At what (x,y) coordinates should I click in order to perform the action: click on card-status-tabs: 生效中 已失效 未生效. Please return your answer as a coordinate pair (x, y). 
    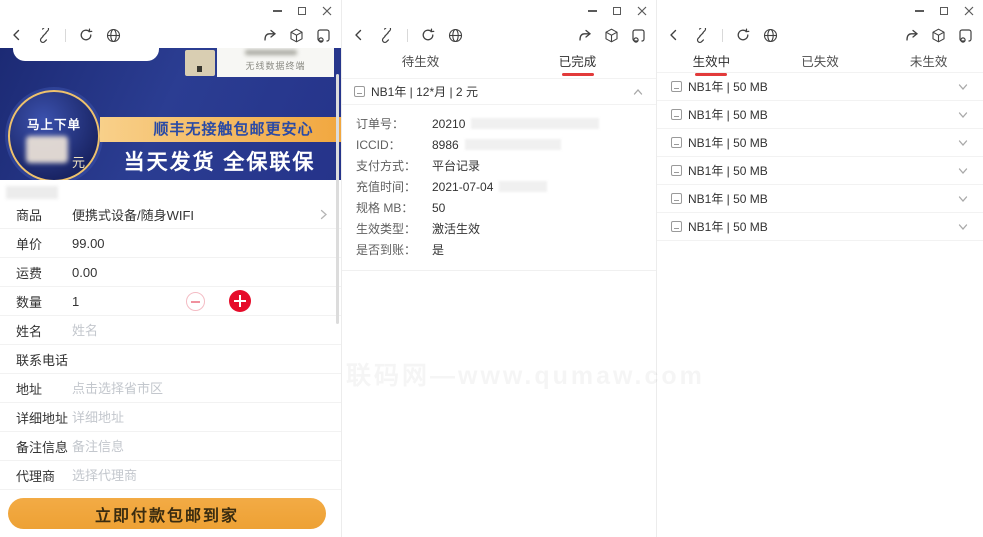
    Looking at the image, I should click on (820, 62).